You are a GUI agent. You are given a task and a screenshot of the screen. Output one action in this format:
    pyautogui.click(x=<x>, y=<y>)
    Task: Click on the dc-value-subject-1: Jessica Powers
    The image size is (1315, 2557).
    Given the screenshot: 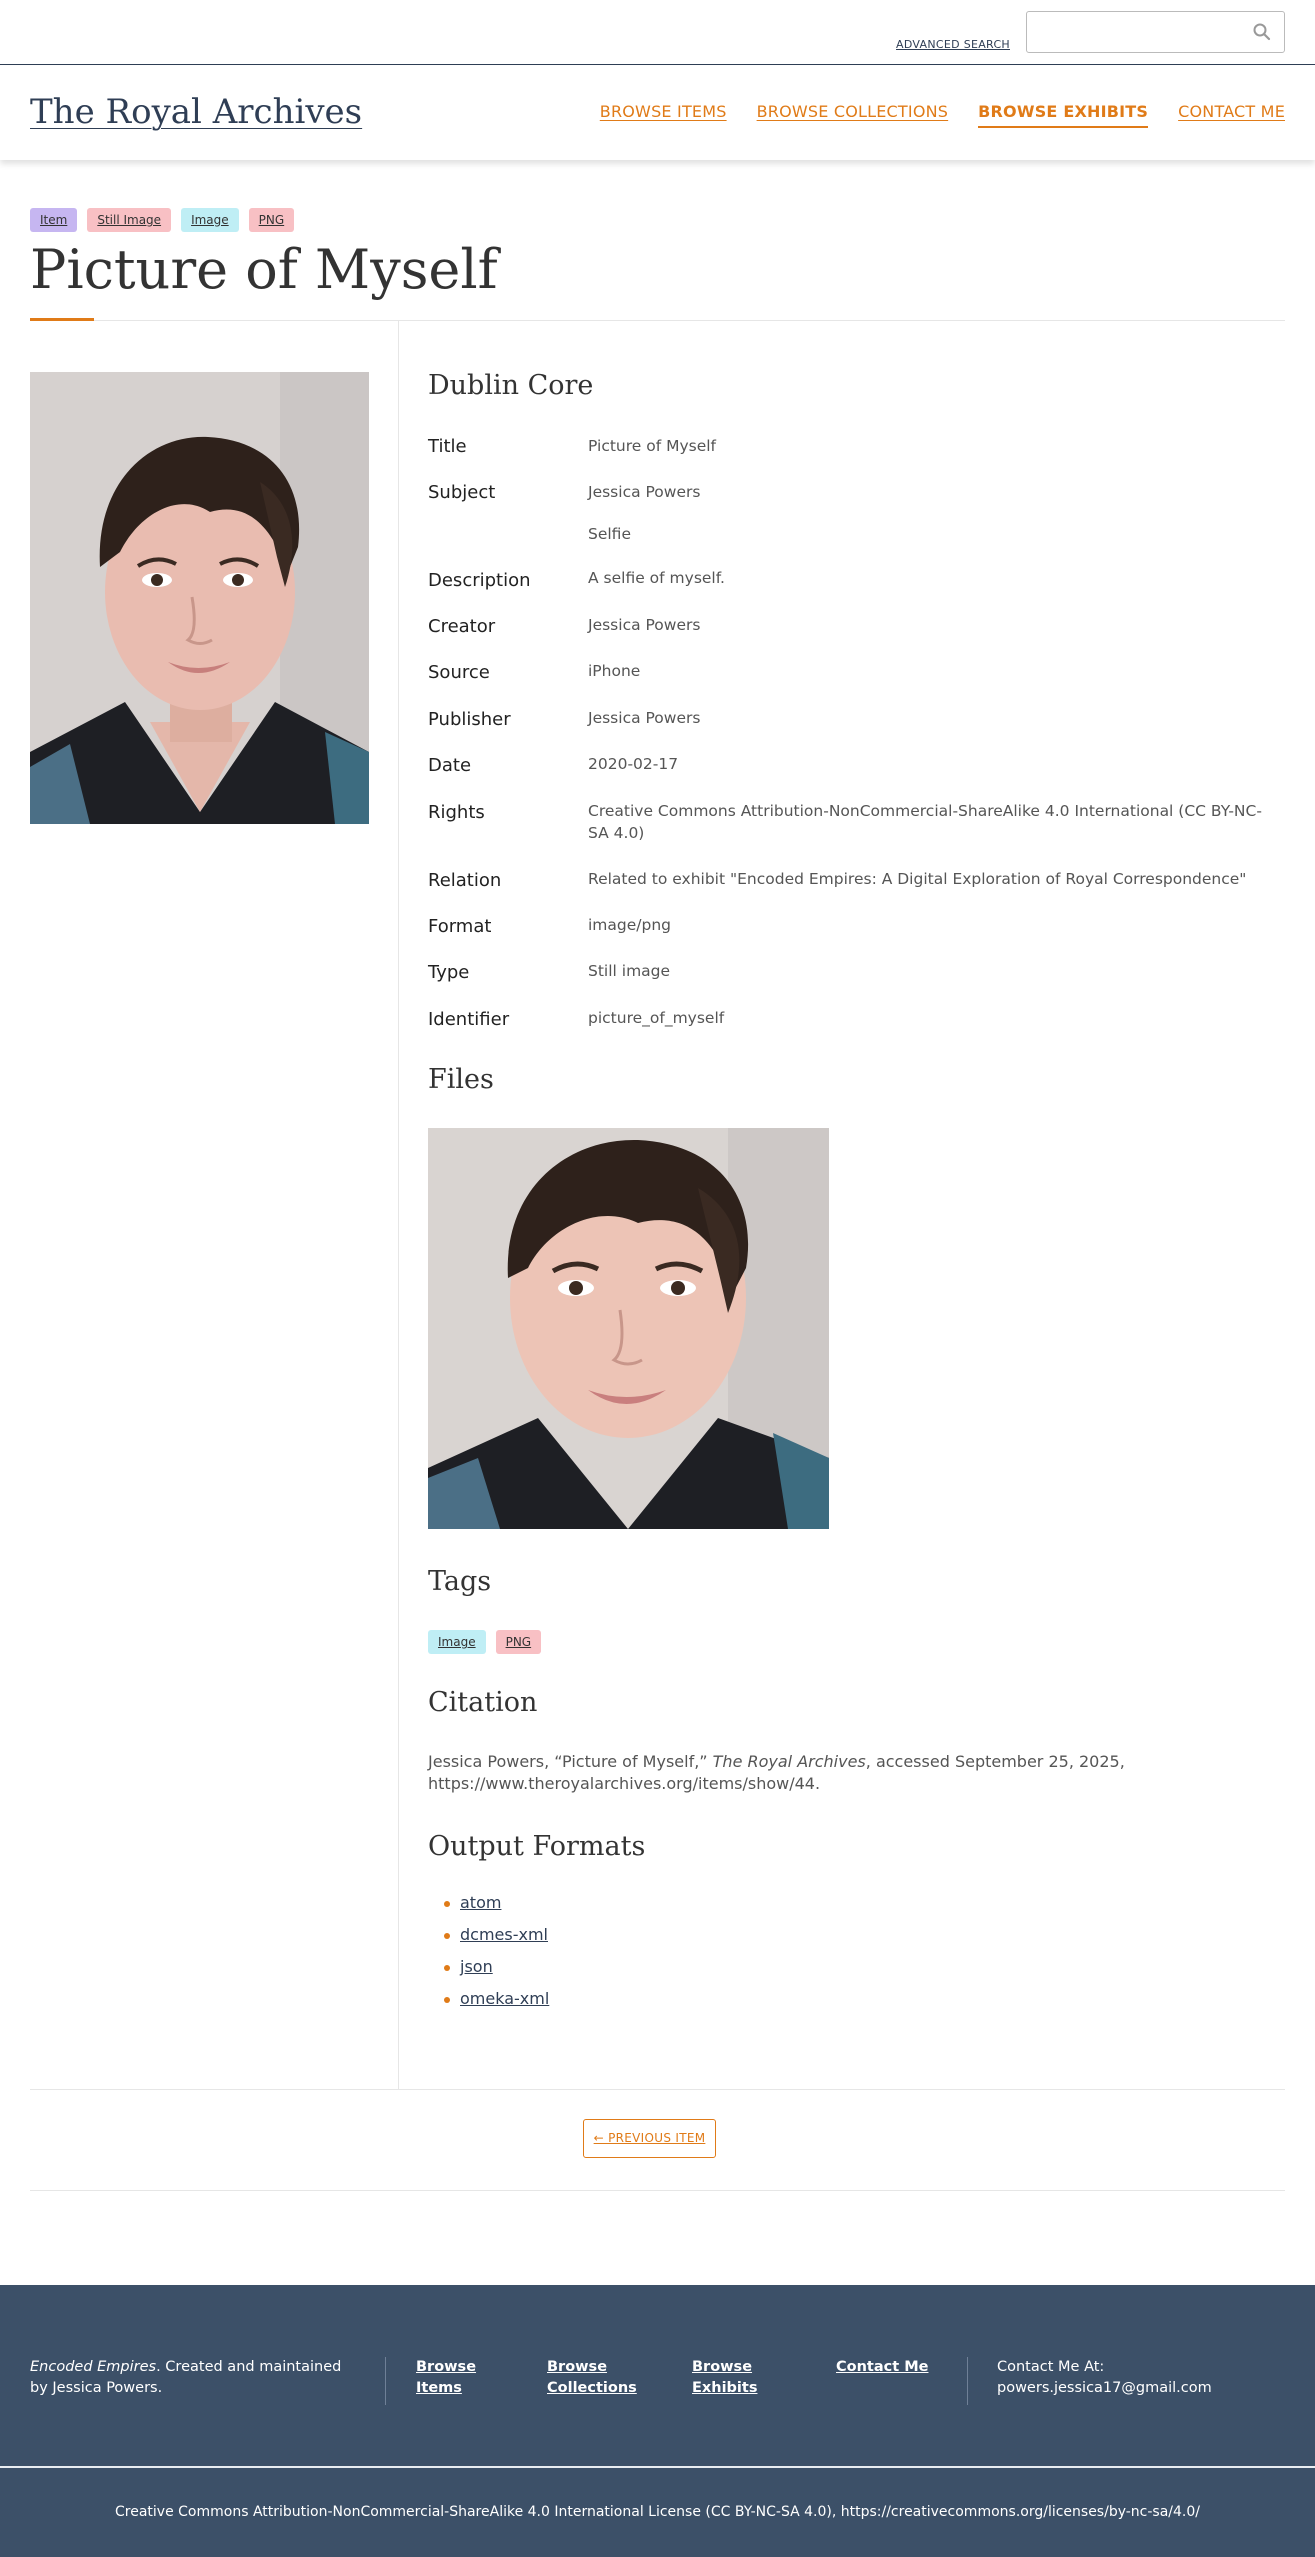 What is the action you would take?
    pyautogui.click(x=644, y=492)
    